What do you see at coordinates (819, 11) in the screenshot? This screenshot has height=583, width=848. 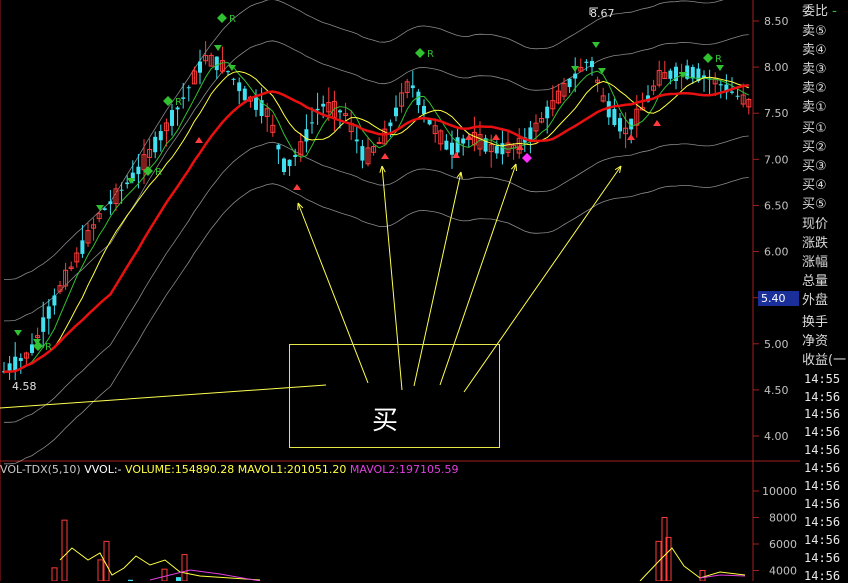 I see `side-label-weibi: 委比 -` at bounding box center [819, 11].